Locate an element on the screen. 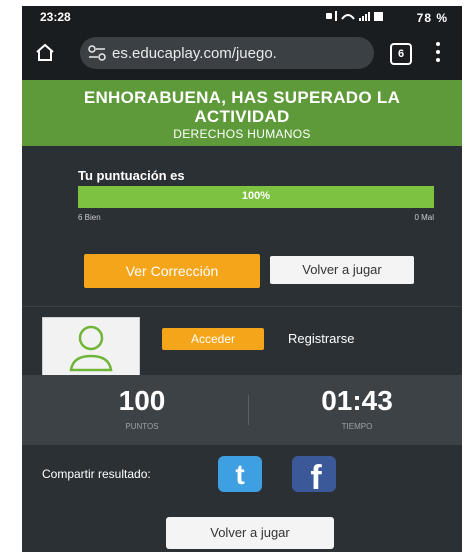  time-label: TIEMPO is located at coordinates (357, 426).